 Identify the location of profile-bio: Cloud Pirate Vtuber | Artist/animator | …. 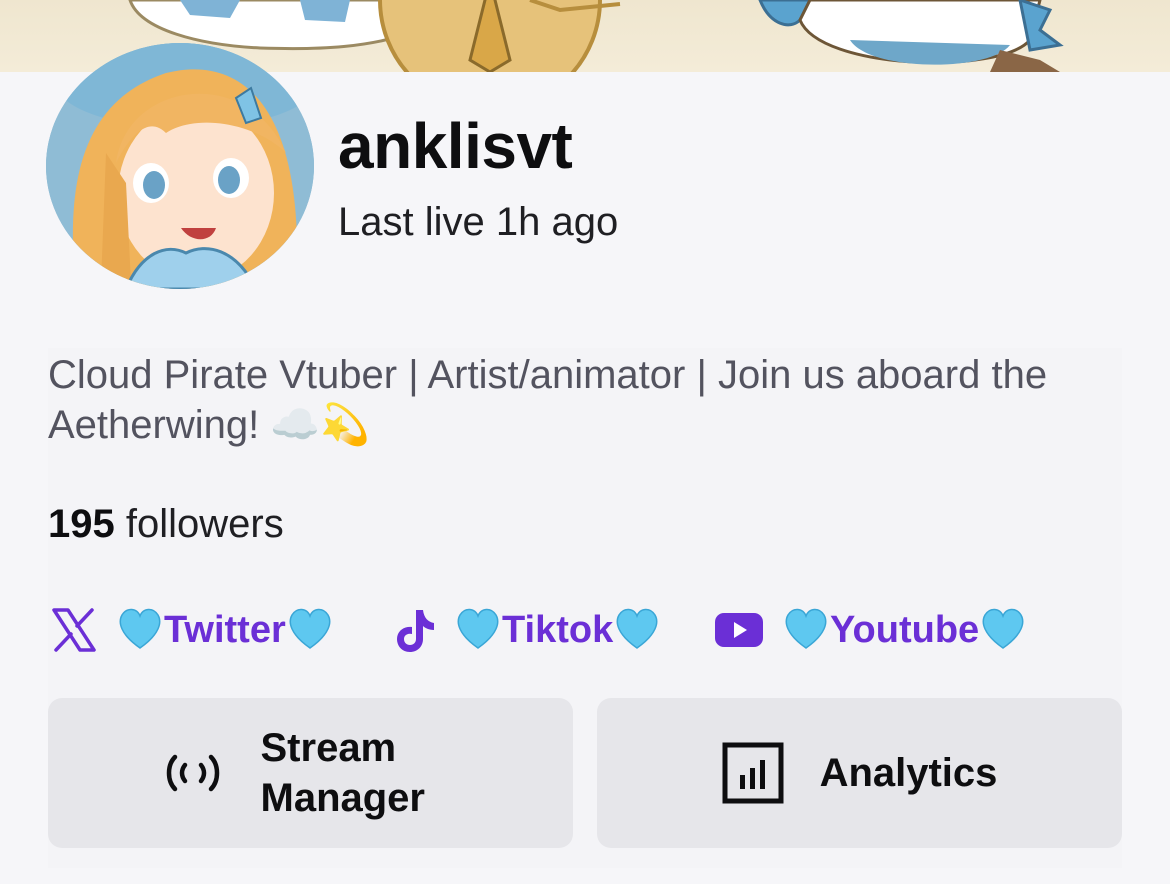
(548, 400).